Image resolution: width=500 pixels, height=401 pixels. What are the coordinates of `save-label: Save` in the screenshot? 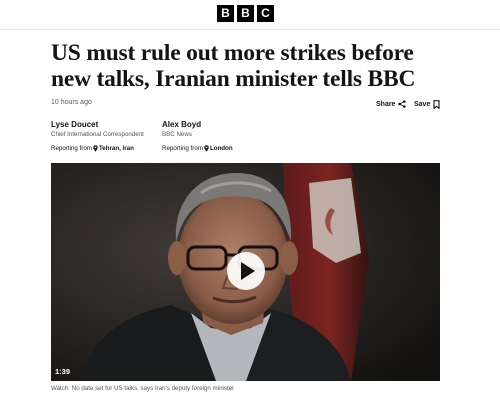 It's located at (422, 104).